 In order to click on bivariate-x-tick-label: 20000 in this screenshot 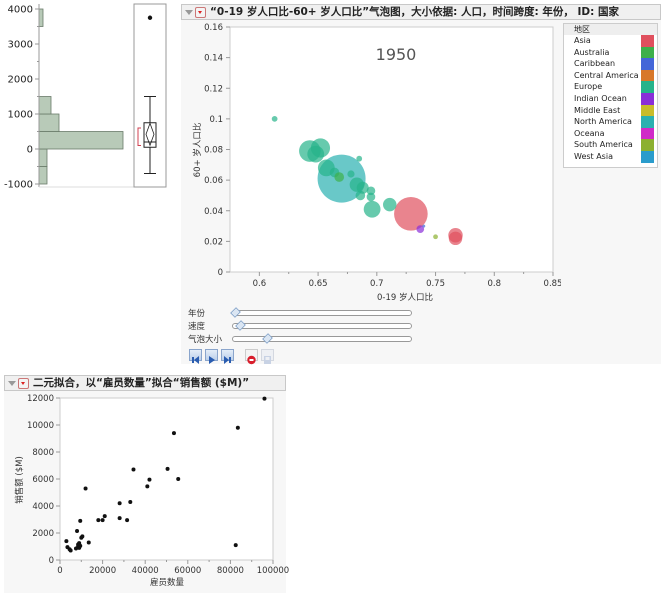, I will do `click(102, 571)`.